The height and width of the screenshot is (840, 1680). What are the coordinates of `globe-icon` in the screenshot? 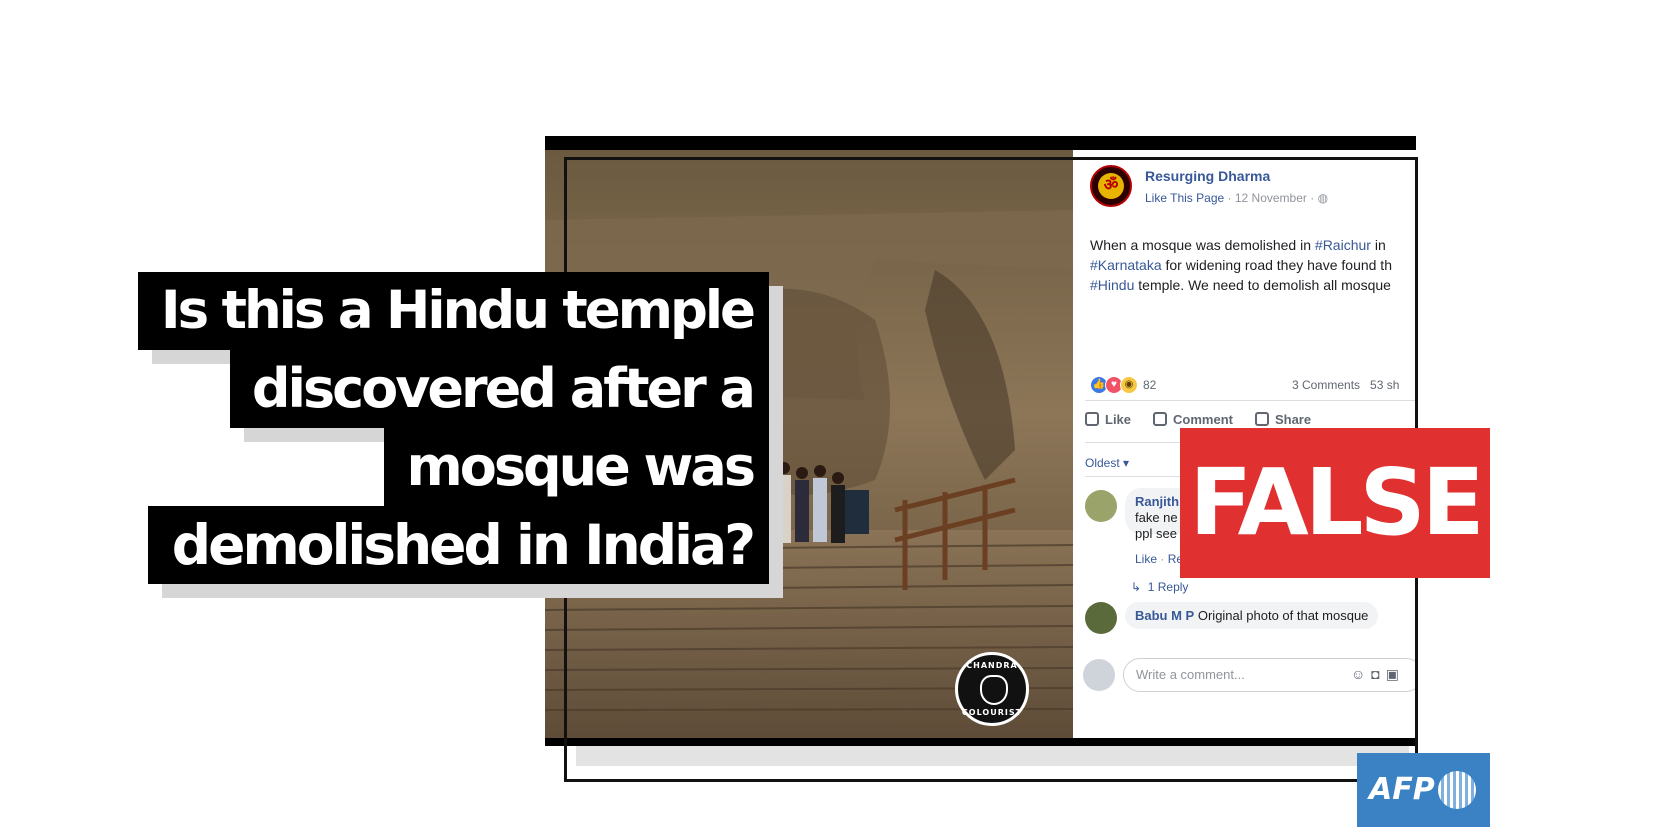 It's located at (1457, 790).